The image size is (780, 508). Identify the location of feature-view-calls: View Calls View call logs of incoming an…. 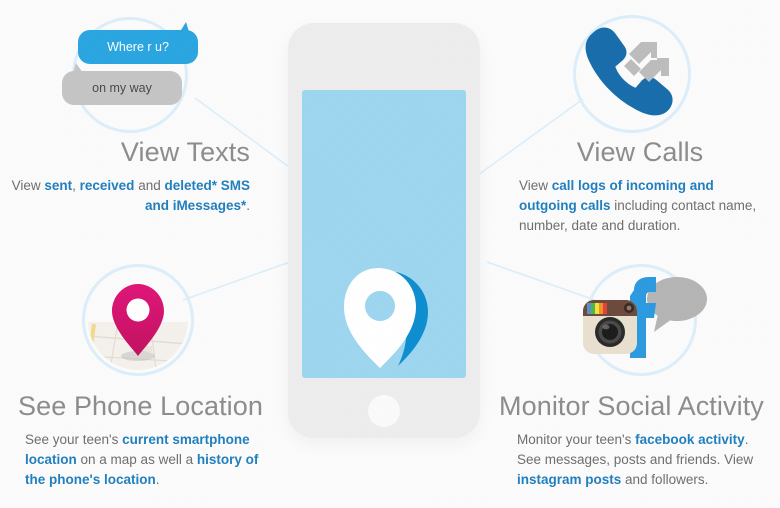
(643, 186).